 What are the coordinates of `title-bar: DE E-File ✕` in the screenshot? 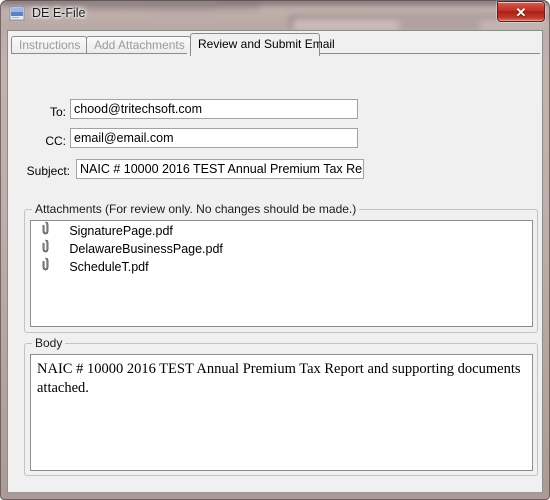 It's located at (275, 15).